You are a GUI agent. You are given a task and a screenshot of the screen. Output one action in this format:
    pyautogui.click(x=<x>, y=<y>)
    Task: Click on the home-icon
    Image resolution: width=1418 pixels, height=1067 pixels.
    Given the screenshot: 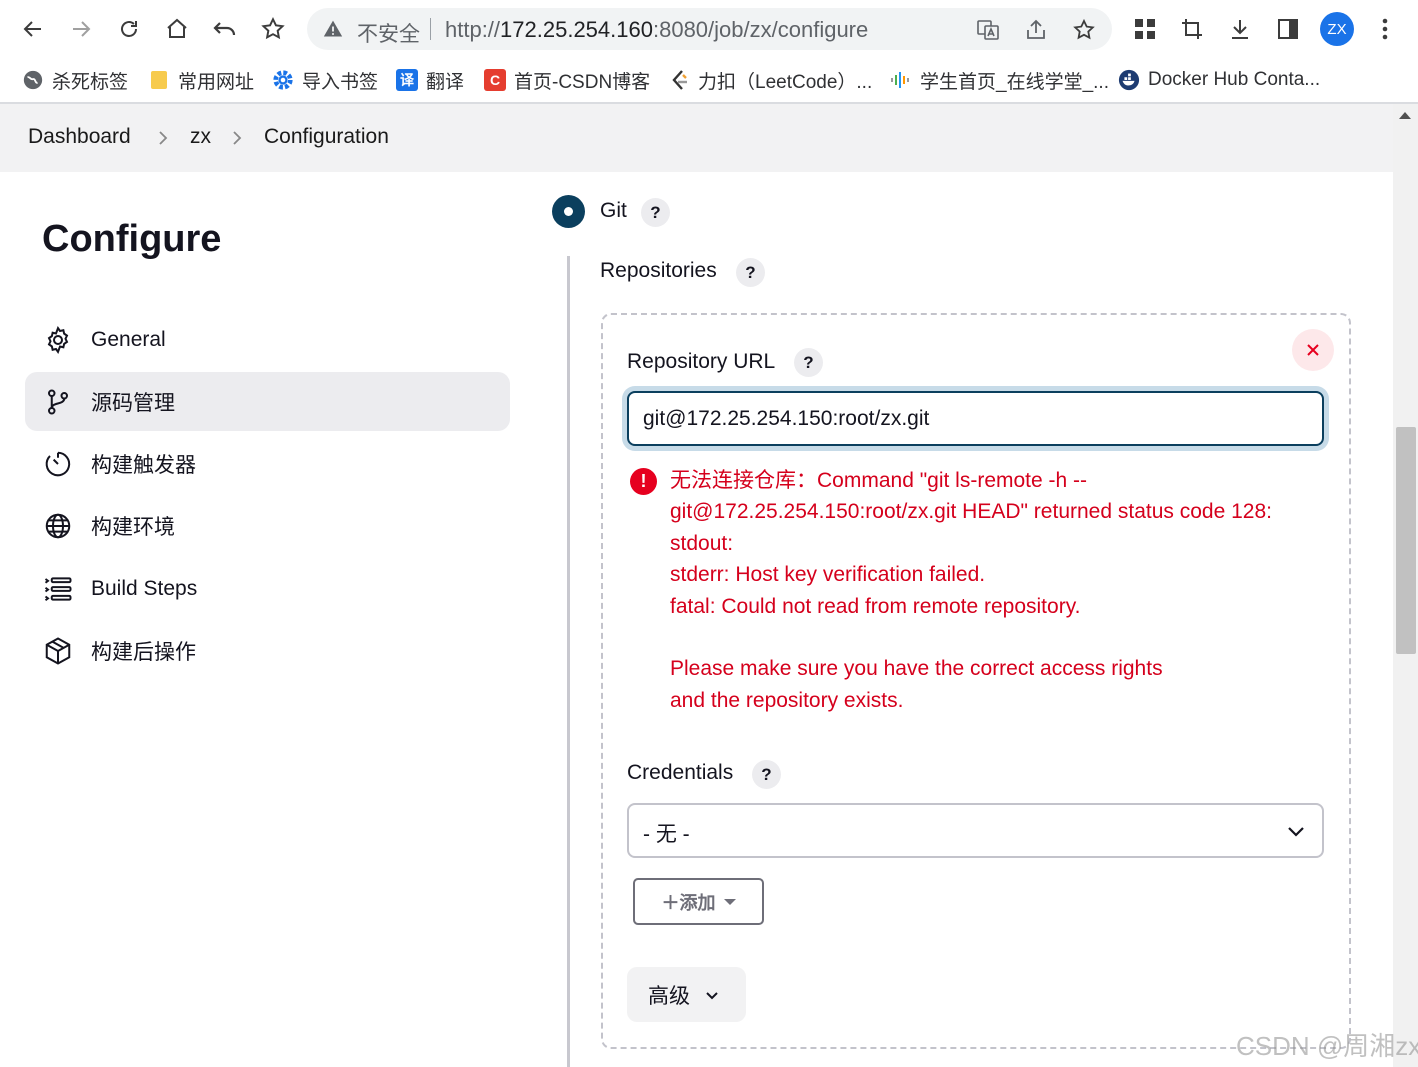 What is the action you would take?
    pyautogui.click(x=177, y=28)
    